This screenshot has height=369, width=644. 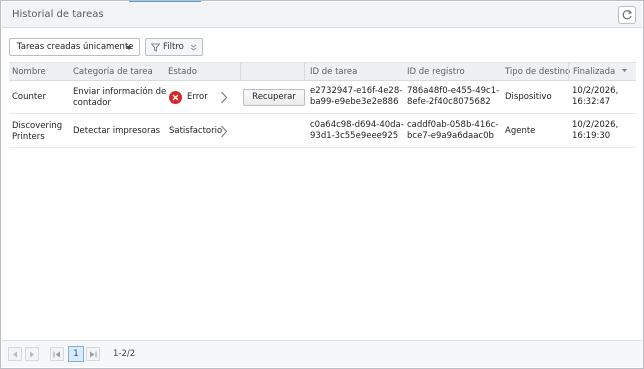 I want to click on cell-dest-type: Agente, so click(x=520, y=131).